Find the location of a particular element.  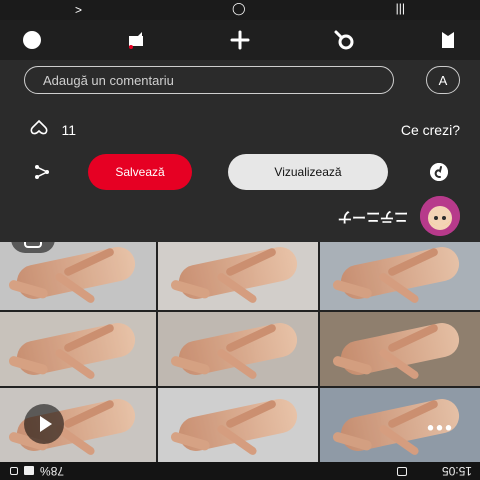

action-row: Vizualizează Salvează is located at coordinates (240, 172).